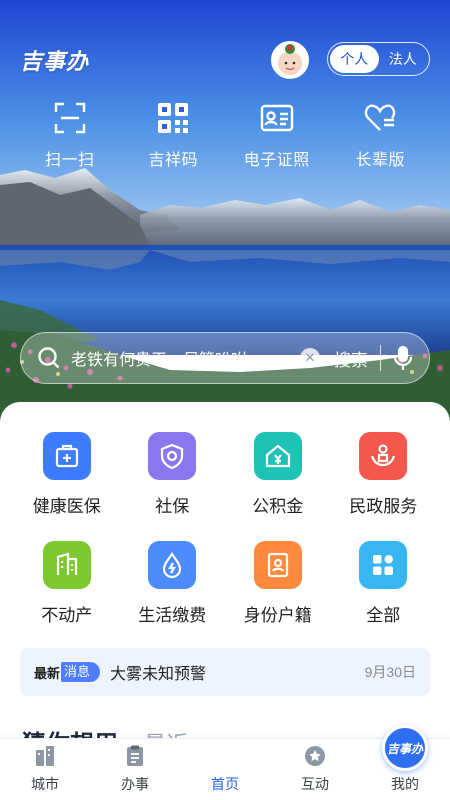 This screenshot has width=450, height=800. Describe the element at coordinates (351, 358) in the screenshot. I see `search-button: 搜索` at that location.